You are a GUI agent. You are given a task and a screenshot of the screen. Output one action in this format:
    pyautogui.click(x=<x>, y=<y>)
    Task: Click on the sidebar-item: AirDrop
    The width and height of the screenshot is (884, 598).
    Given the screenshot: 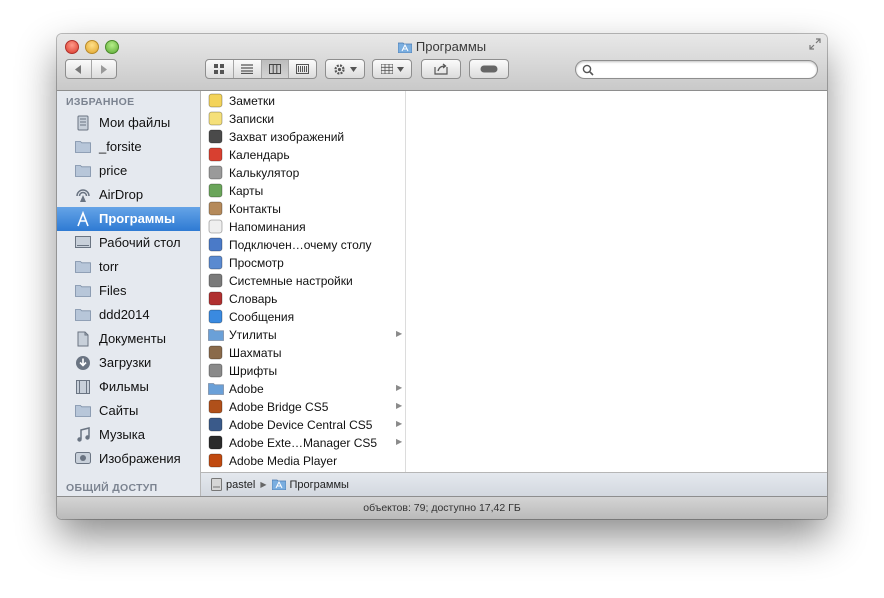 What is the action you would take?
    pyautogui.click(x=128, y=195)
    